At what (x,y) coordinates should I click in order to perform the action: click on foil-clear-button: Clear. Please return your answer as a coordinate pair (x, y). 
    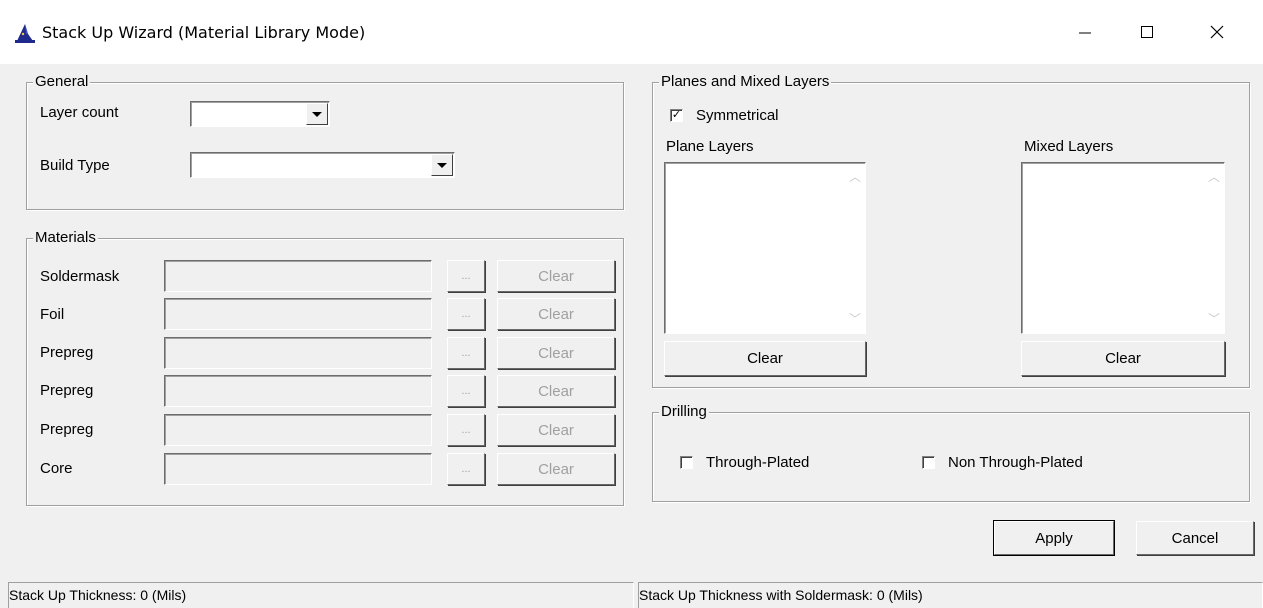
    Looking at the image, I should click on (556, 314).